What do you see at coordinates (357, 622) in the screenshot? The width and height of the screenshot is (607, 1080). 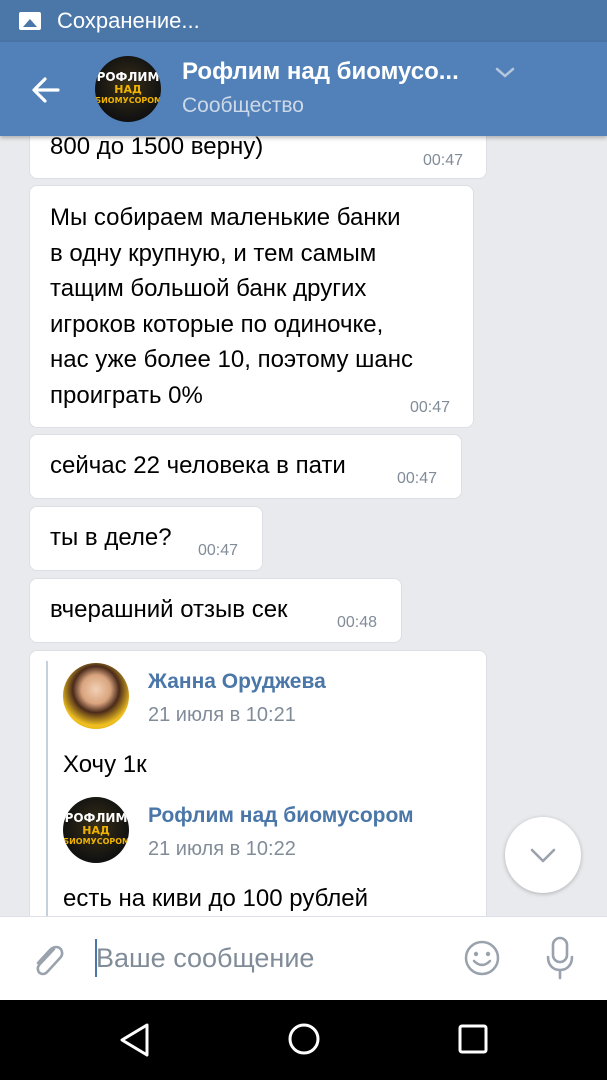 I see `message-time: 00:48` at bounding box center [357, 622].